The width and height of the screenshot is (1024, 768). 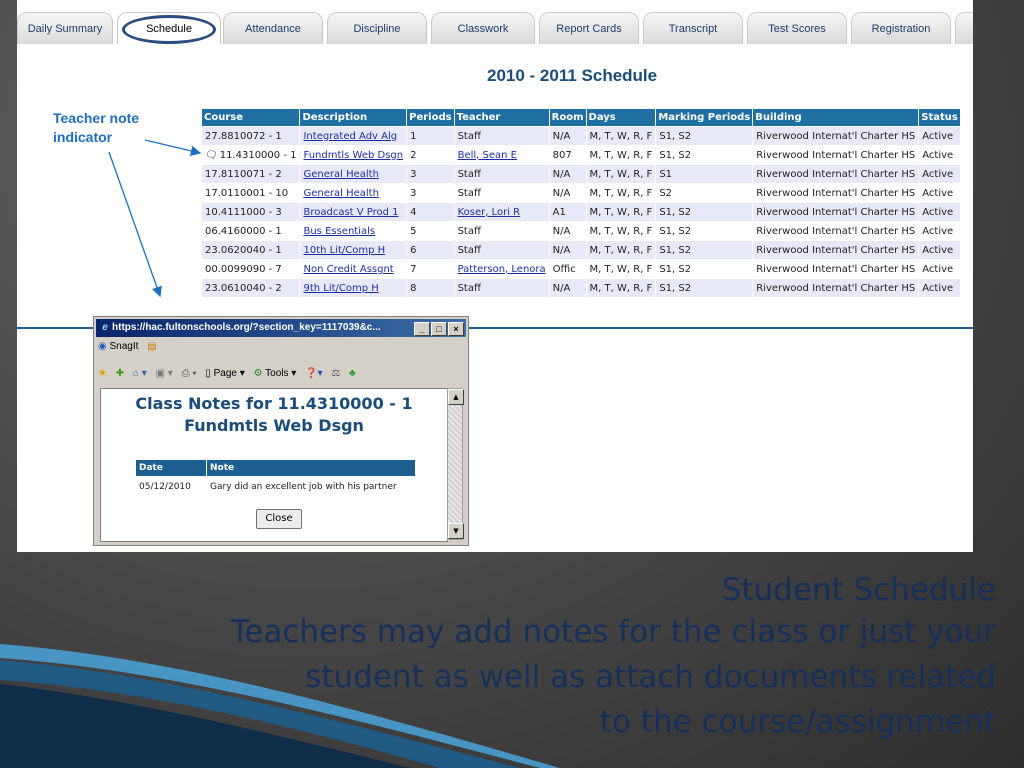 I want to click on tools-menu: ⚙ Tools ▾, so click(x=275, y=373).